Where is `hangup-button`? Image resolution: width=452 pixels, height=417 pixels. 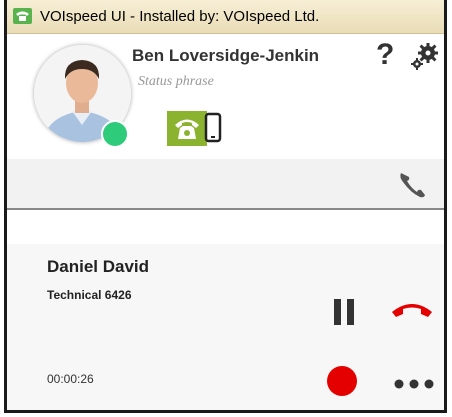
hangup-button is located at coordinates (412, 312).